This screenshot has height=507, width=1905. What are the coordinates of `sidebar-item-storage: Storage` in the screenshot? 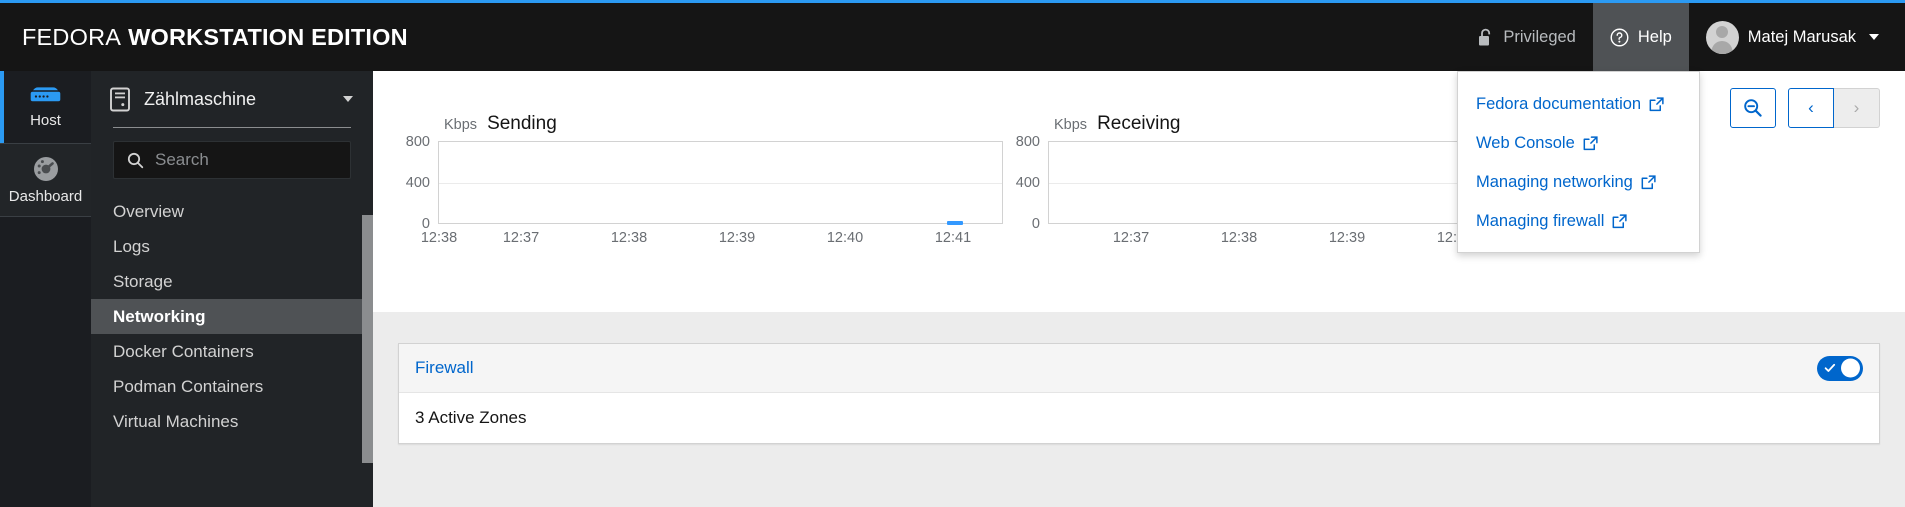 It's located at (232, 281).